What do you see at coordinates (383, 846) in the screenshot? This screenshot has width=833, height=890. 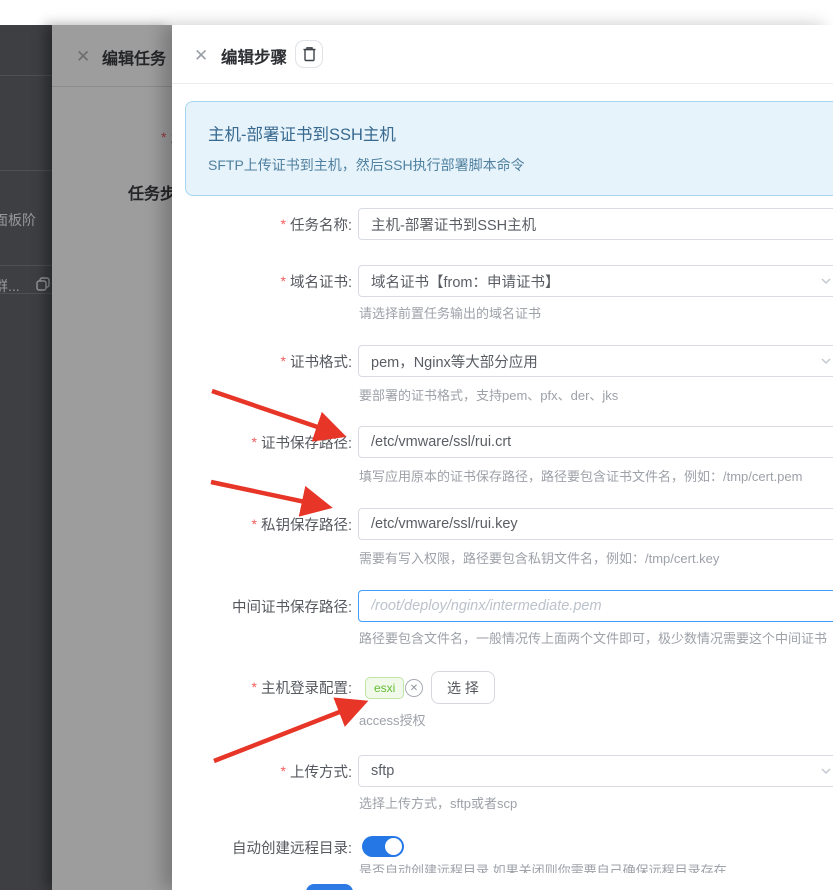 I see `auto-create-dir-switch` at bounding box center [383, 846].